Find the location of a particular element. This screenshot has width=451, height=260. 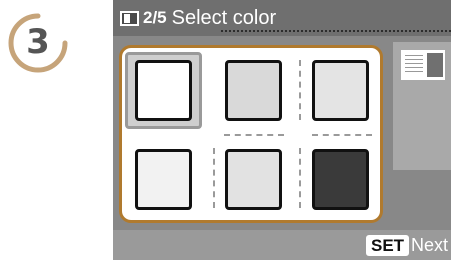

screen-title: Select color is located at coordinates (224, 17).